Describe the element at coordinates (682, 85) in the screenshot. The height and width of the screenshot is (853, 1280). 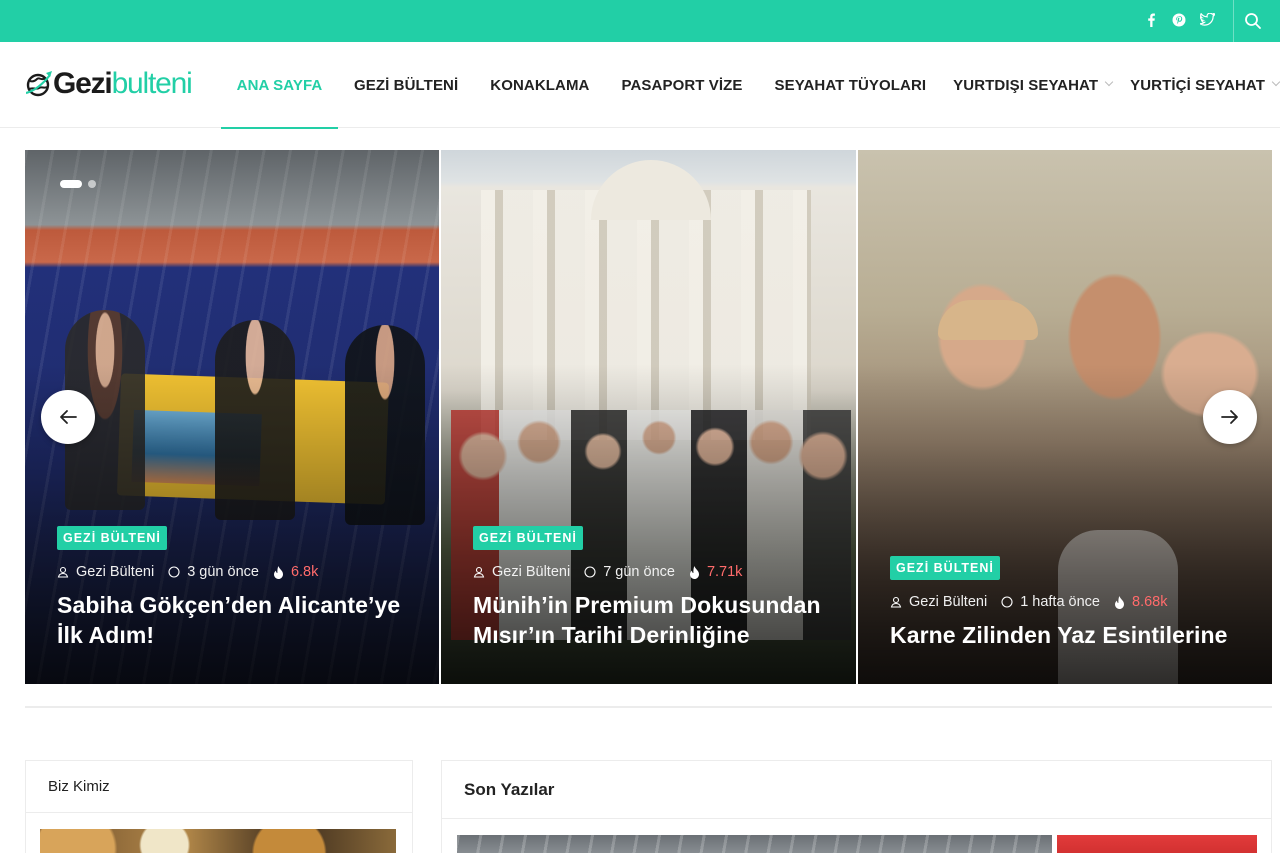
I see `nav-item-pasaport-vize: PASAPORT VİZE` at that location.